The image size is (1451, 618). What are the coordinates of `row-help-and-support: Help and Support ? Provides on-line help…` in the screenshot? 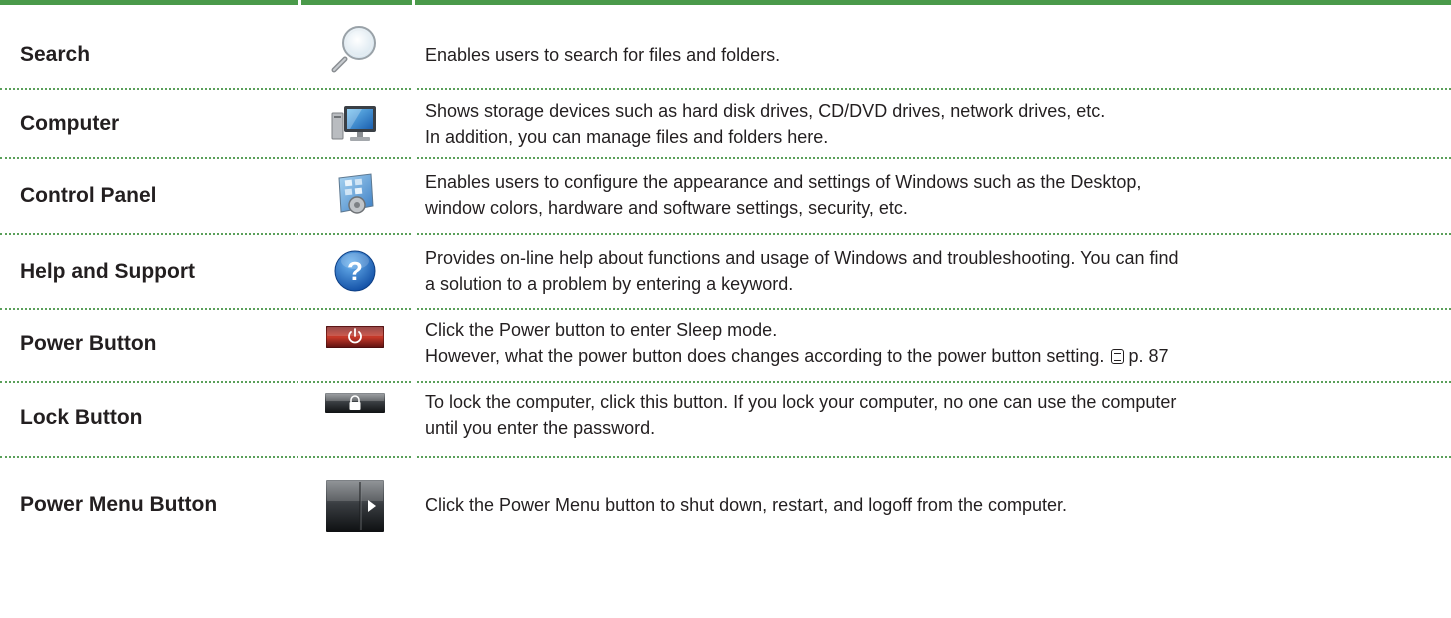 It's located at (725, 271).